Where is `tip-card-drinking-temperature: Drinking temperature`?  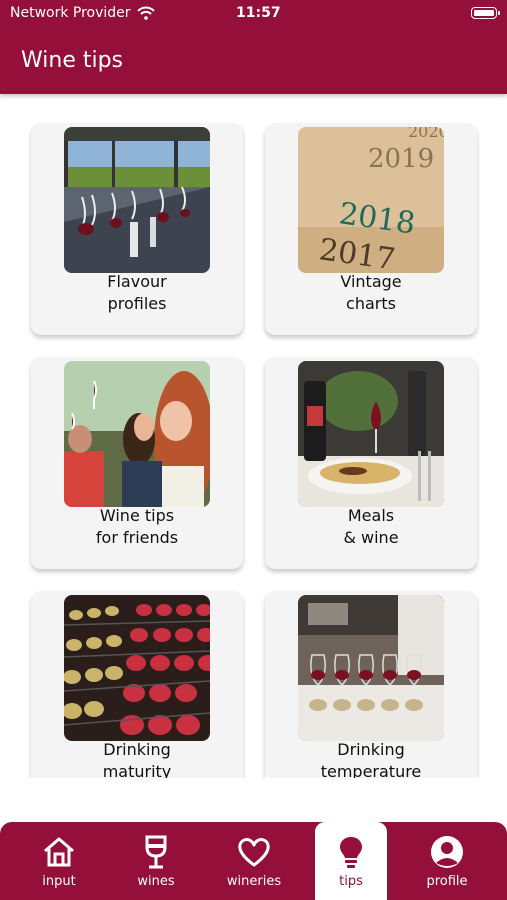 tip-card-drinking-temperature: Drinking temperature is located at coordinates (371, 684).